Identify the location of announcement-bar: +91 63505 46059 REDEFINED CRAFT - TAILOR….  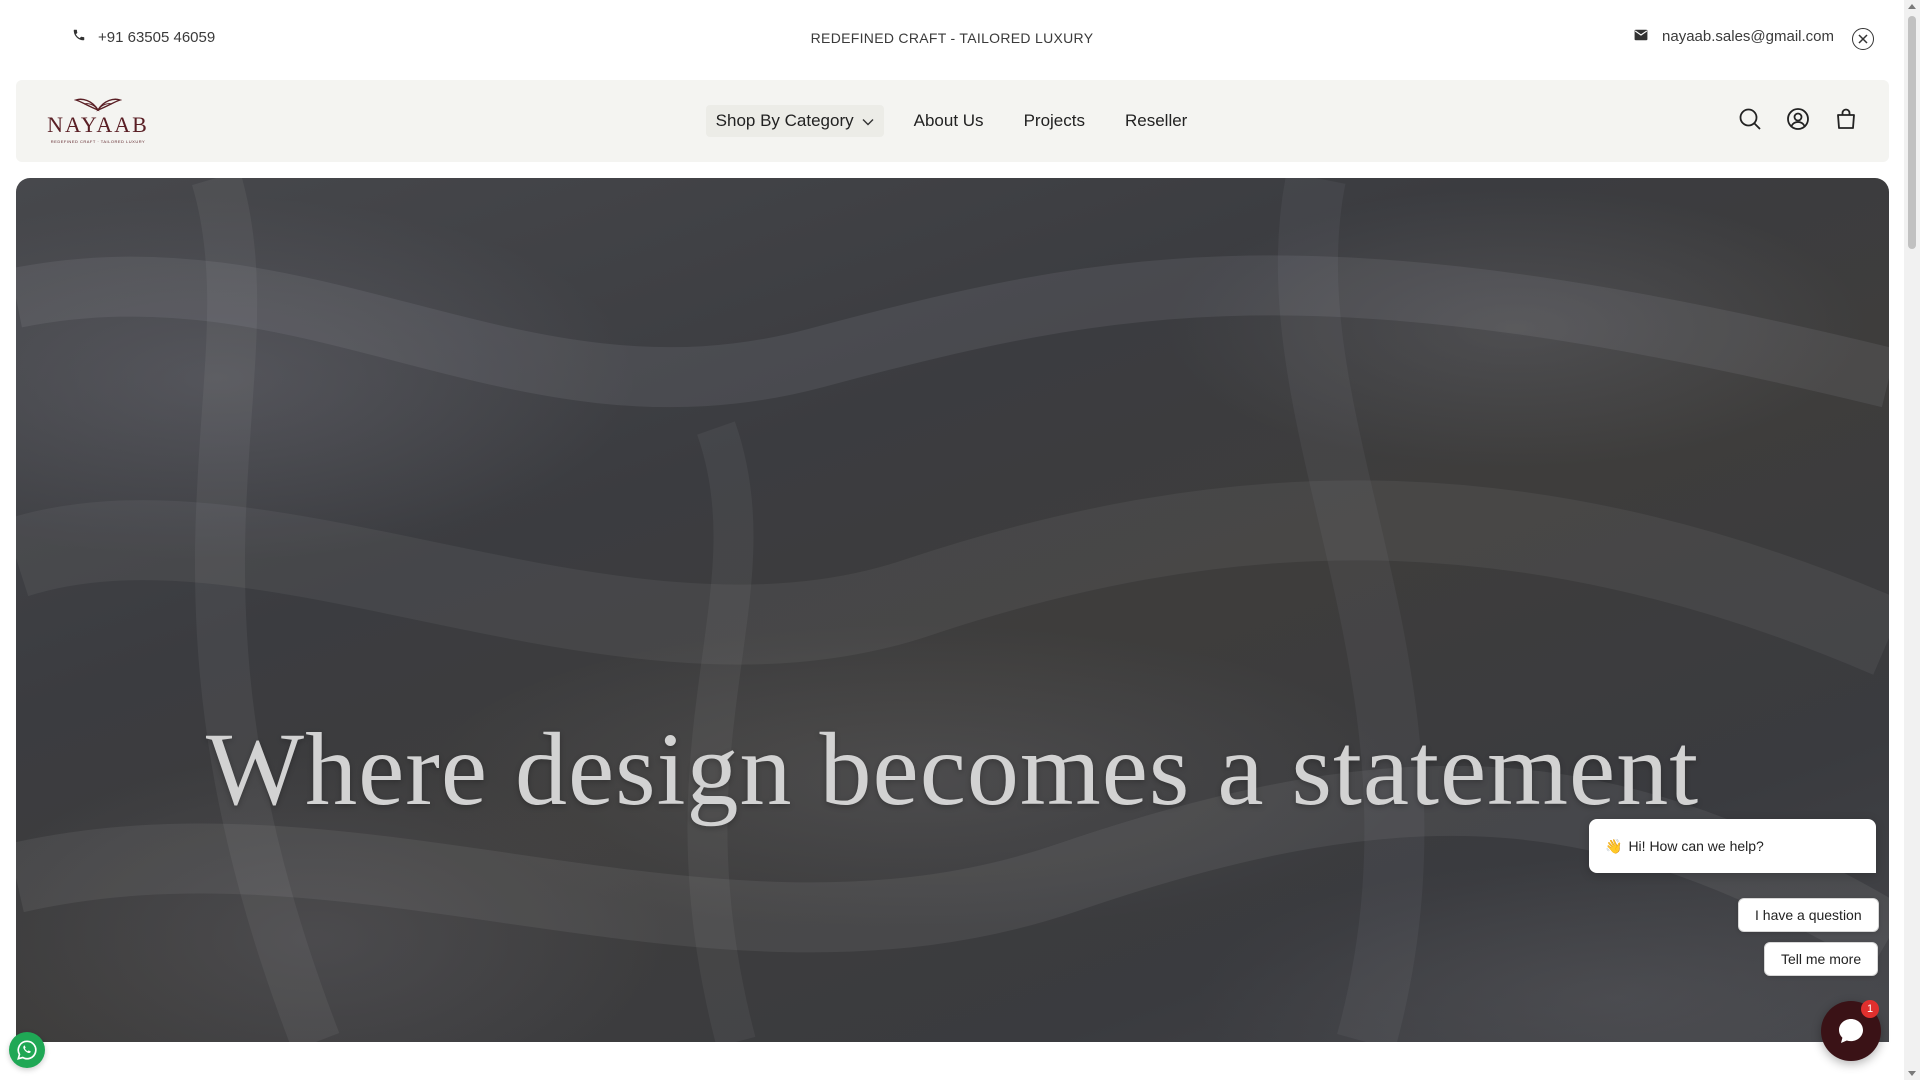
(952, 39).